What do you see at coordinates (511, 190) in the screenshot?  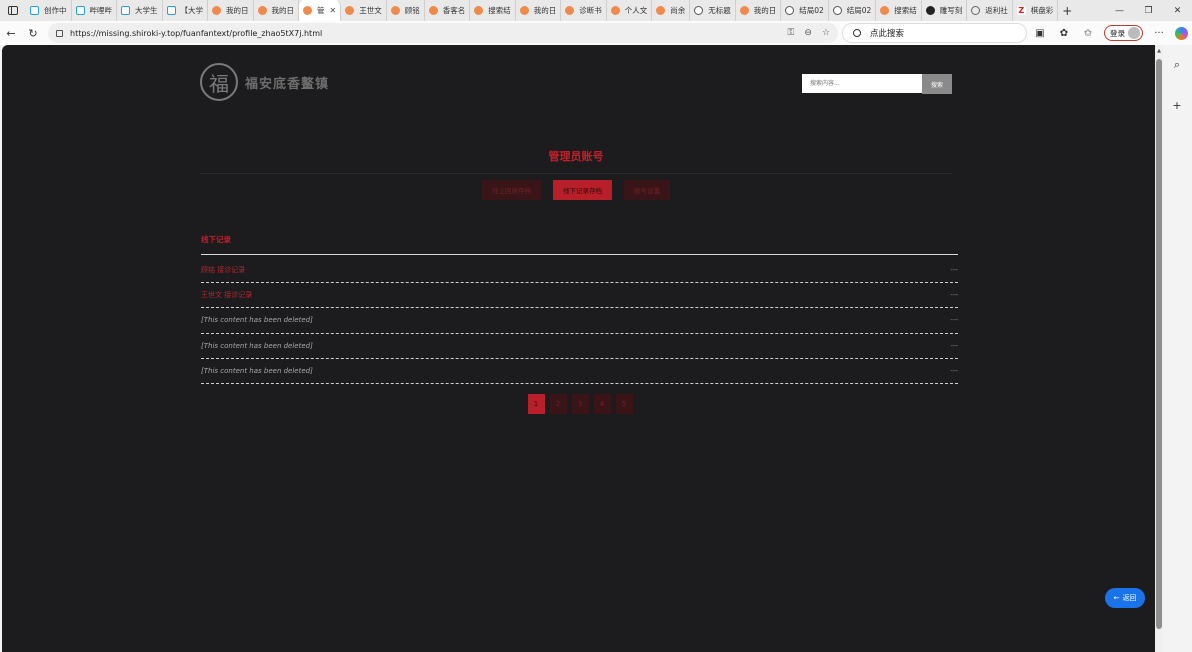 I see `profile-tab: 线上回收存档` at bounding box center [511, 190].